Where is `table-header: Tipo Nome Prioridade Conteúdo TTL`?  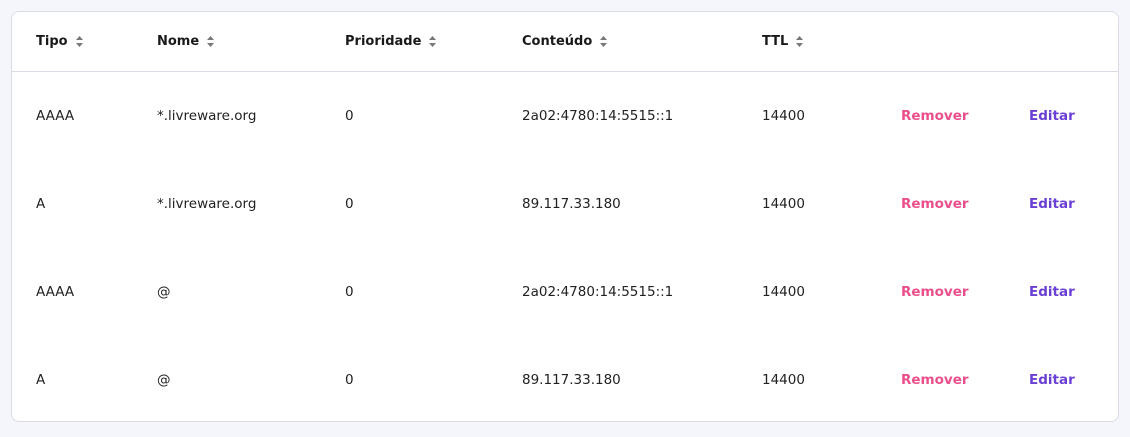
table-header: Tipo Nome Prioridade Conteúdo TTL is located at coordinates (565, 42).